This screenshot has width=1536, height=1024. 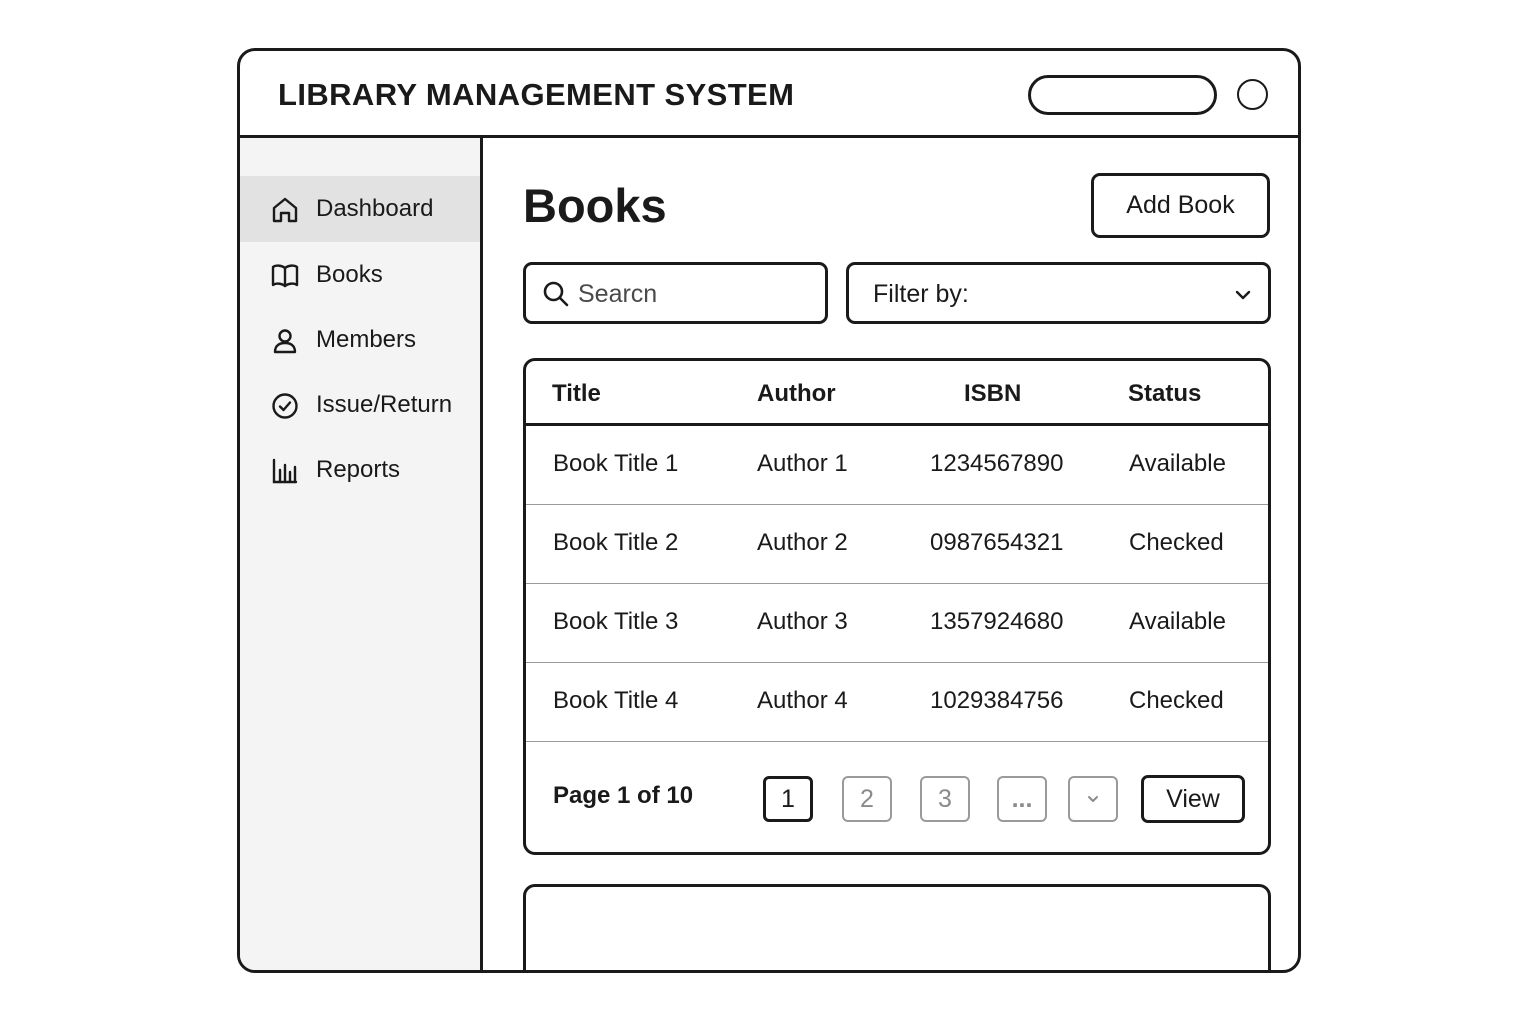 What do you see at coordinates (616, 621) in the screenshot?
I see `cell-title: Book Title 3` at bounding box center [616, 621].